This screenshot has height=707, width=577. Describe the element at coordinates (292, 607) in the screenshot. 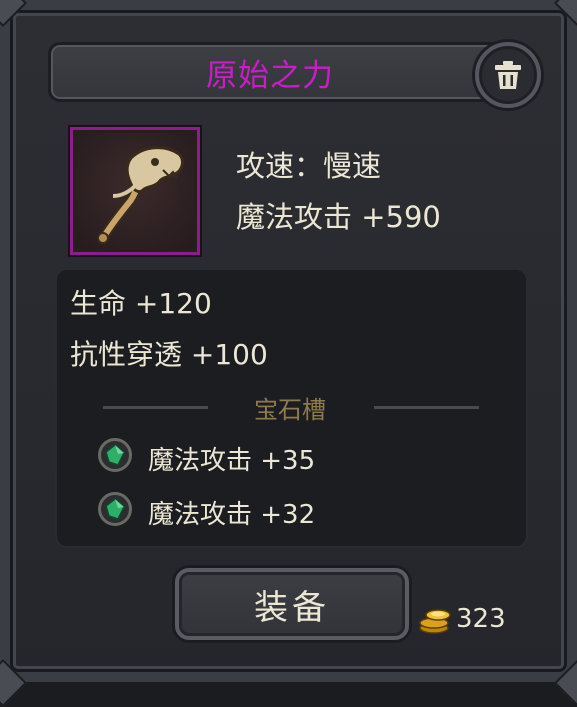

I see `equip-button-label: 装备` at that location.